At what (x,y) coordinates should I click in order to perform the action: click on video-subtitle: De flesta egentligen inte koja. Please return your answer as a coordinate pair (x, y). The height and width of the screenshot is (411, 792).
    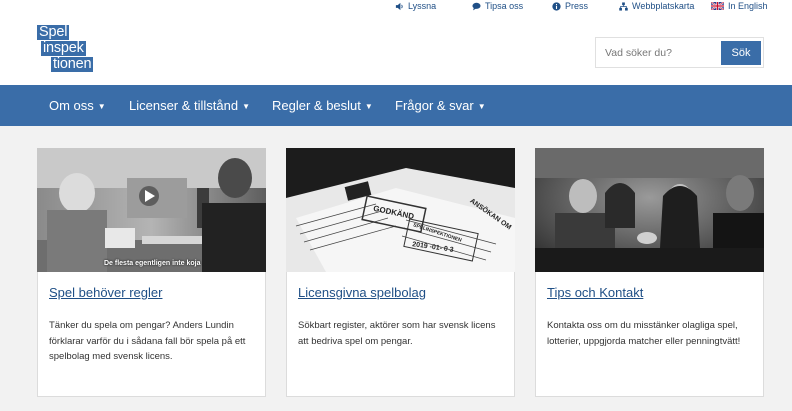
    Looking at the image, I should click on (152, 263).